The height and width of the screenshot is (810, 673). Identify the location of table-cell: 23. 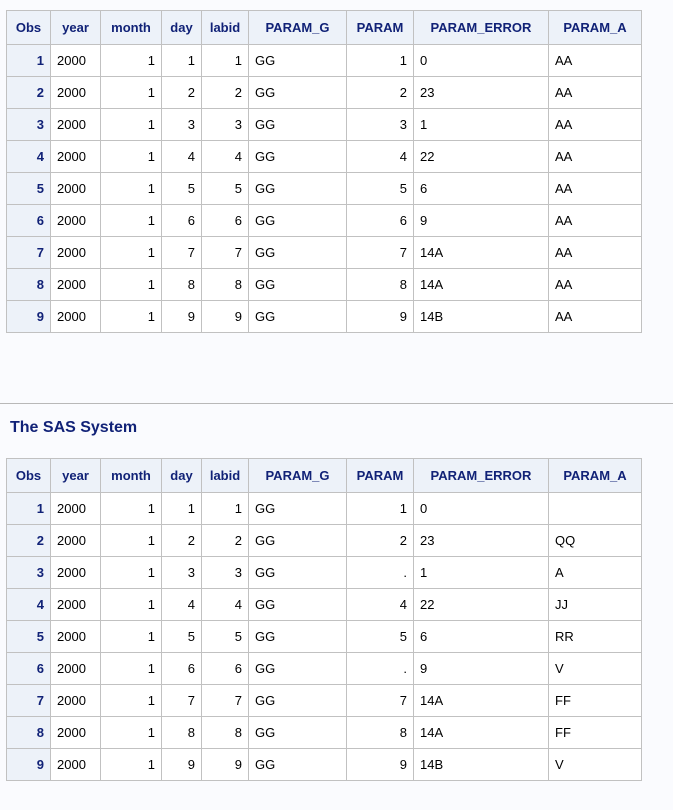
(481, 540).